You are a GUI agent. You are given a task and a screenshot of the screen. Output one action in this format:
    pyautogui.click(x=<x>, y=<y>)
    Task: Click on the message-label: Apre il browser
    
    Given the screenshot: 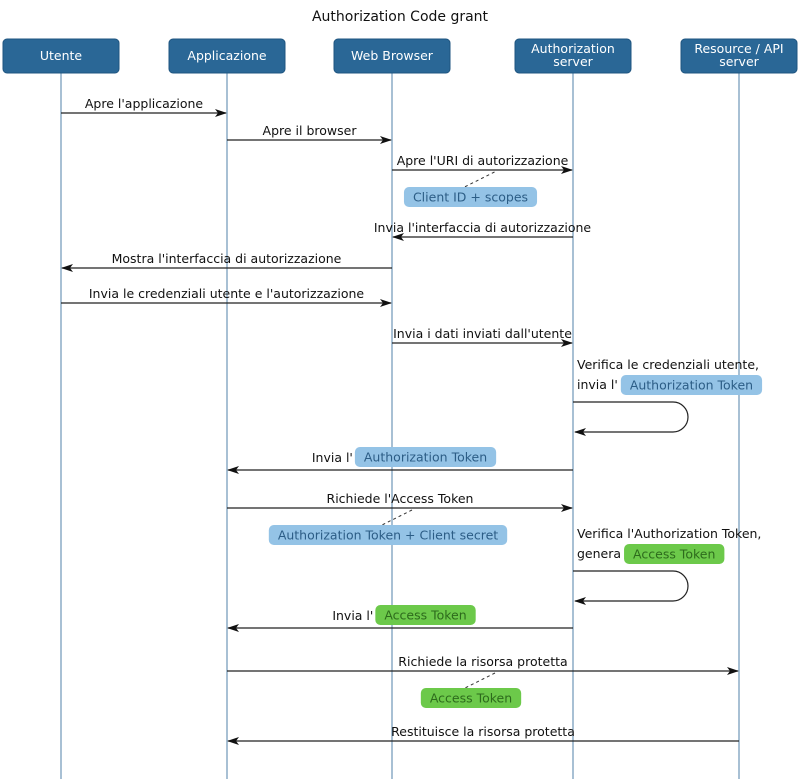 What is the action you would take?
    pyautogui.click(x=310, y=130)
    